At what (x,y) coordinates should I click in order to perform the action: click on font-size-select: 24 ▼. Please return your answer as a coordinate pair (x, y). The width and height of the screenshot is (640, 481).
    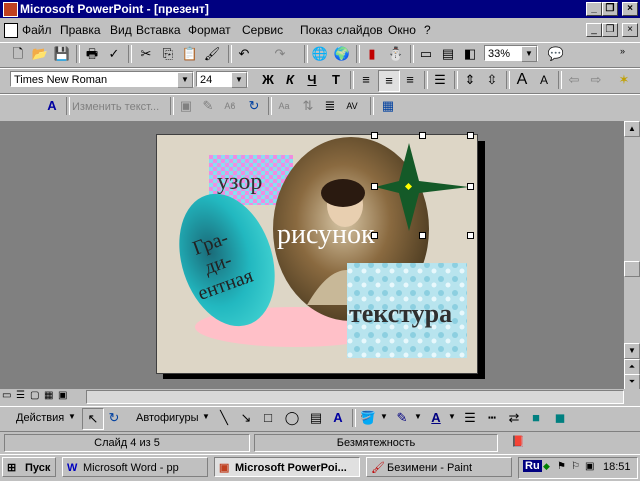
    Looking at the image, I should click on (222, 79).